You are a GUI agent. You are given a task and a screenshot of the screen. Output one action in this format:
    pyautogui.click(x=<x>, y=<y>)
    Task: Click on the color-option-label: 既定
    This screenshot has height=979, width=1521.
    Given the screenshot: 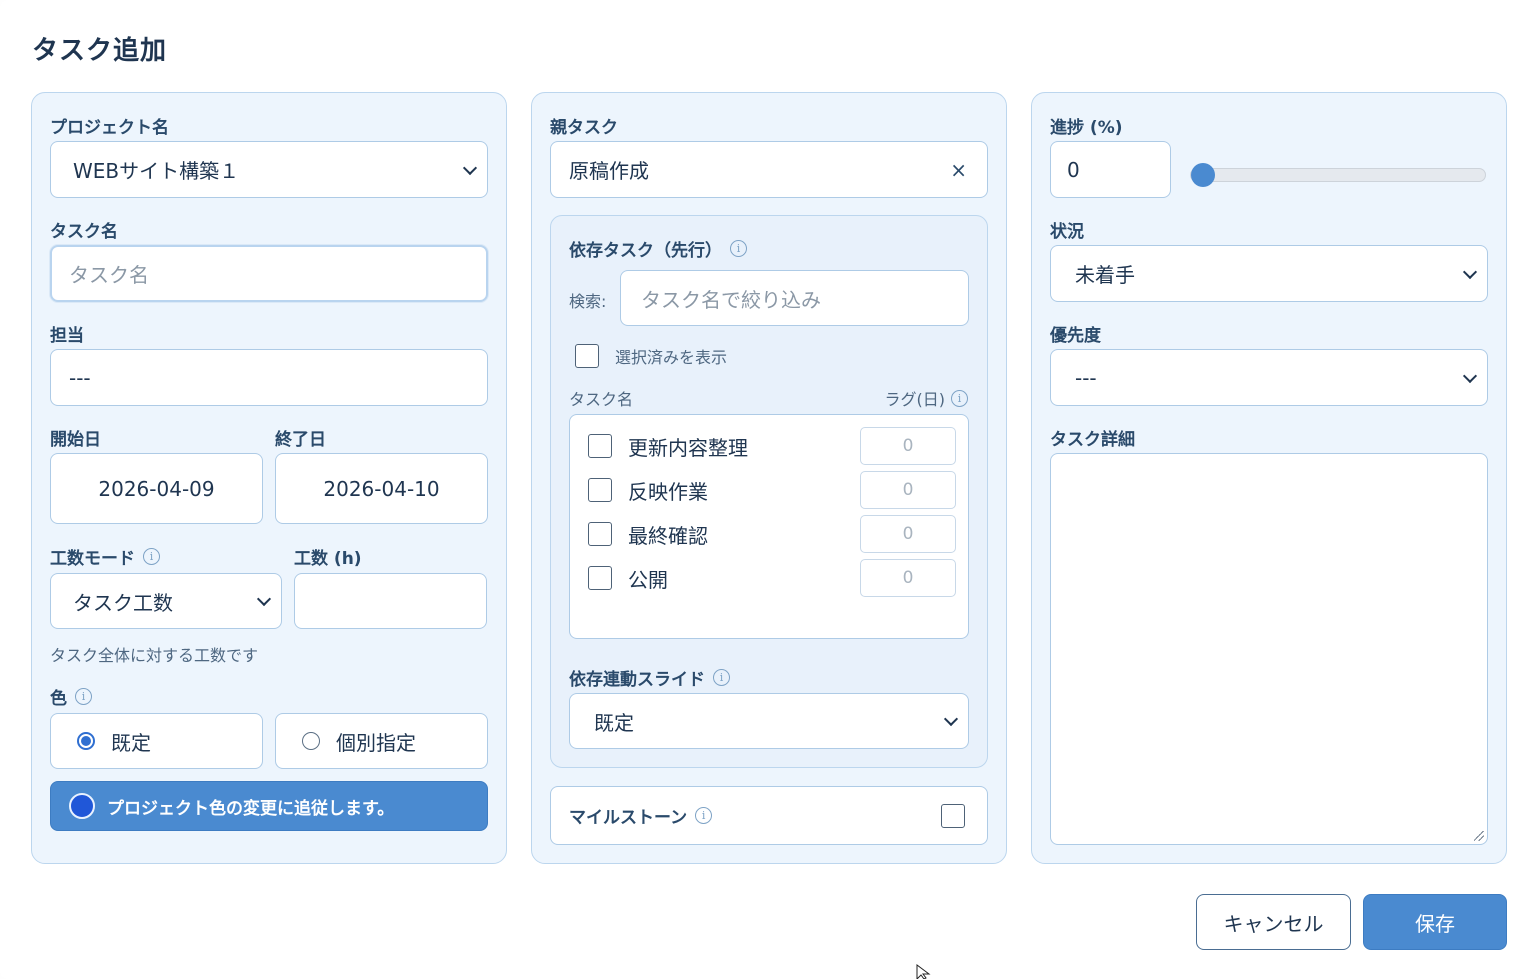 What is the action you would take?
    pyautogui.click(x=131, y=742)
    